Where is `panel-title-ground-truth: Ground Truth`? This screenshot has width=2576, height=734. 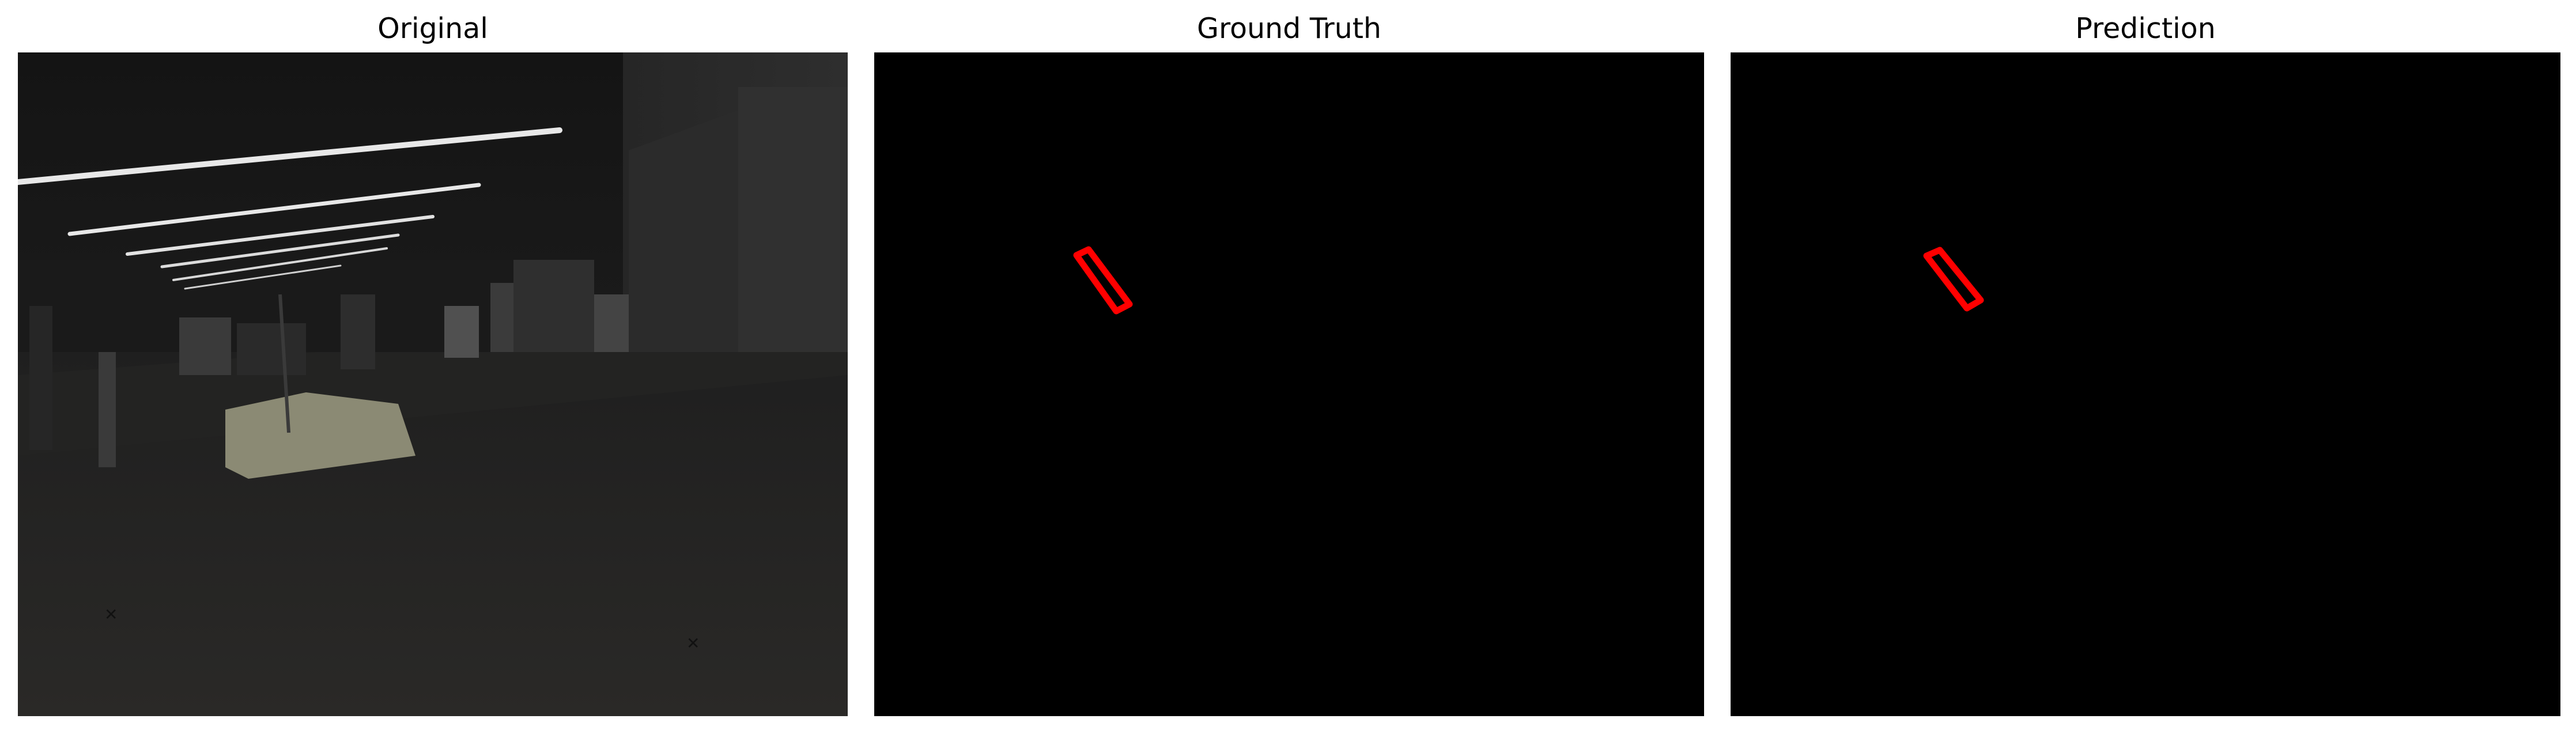
panel-title-ground-truth: Ground Truth is located at coordinates (1288, 28).